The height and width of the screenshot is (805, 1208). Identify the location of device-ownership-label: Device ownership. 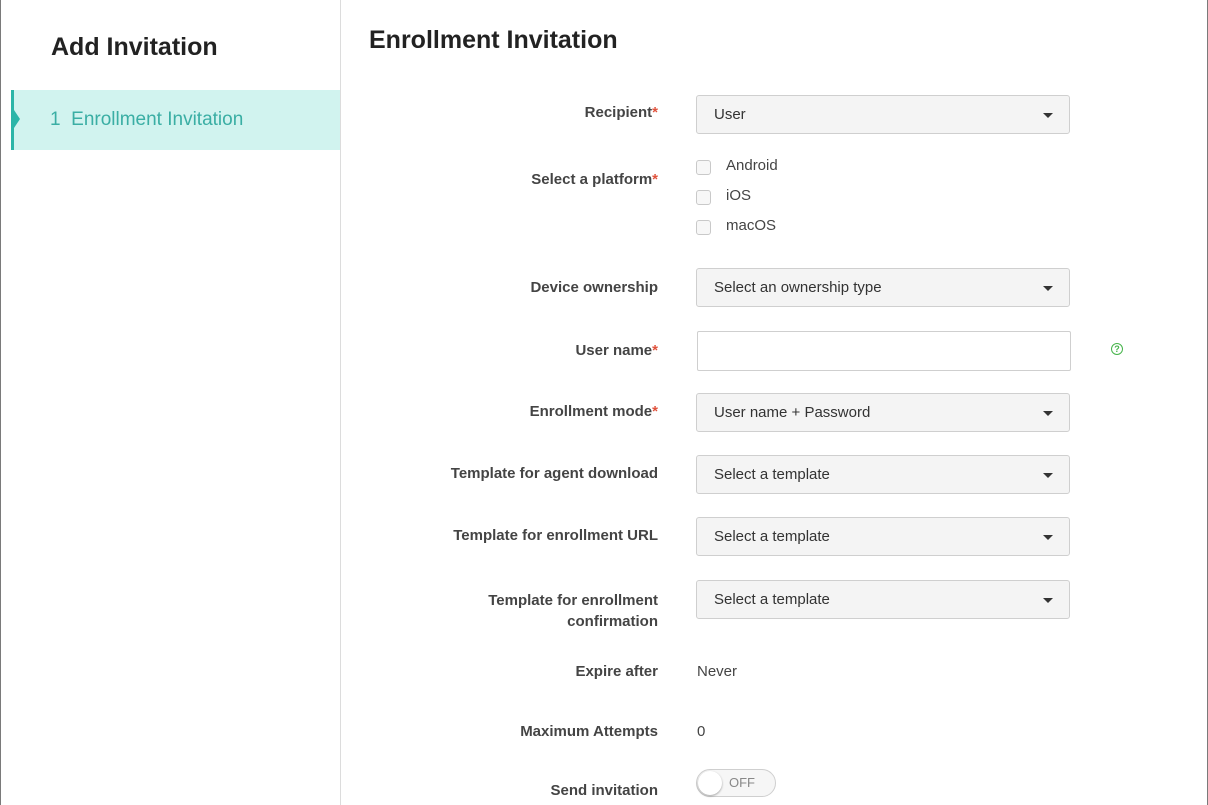
(594, 287).